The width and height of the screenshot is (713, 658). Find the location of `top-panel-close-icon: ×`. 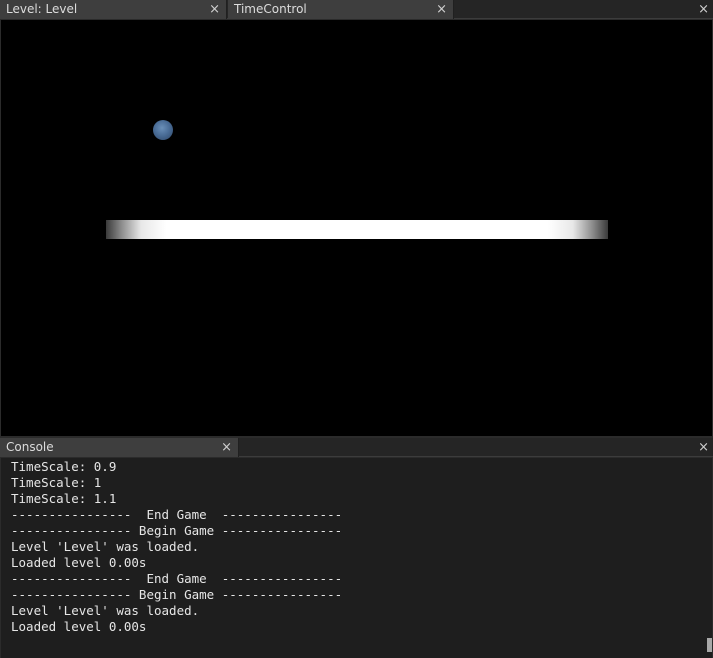

top-panel-close-icon: × is located at coordinates (703, 9).